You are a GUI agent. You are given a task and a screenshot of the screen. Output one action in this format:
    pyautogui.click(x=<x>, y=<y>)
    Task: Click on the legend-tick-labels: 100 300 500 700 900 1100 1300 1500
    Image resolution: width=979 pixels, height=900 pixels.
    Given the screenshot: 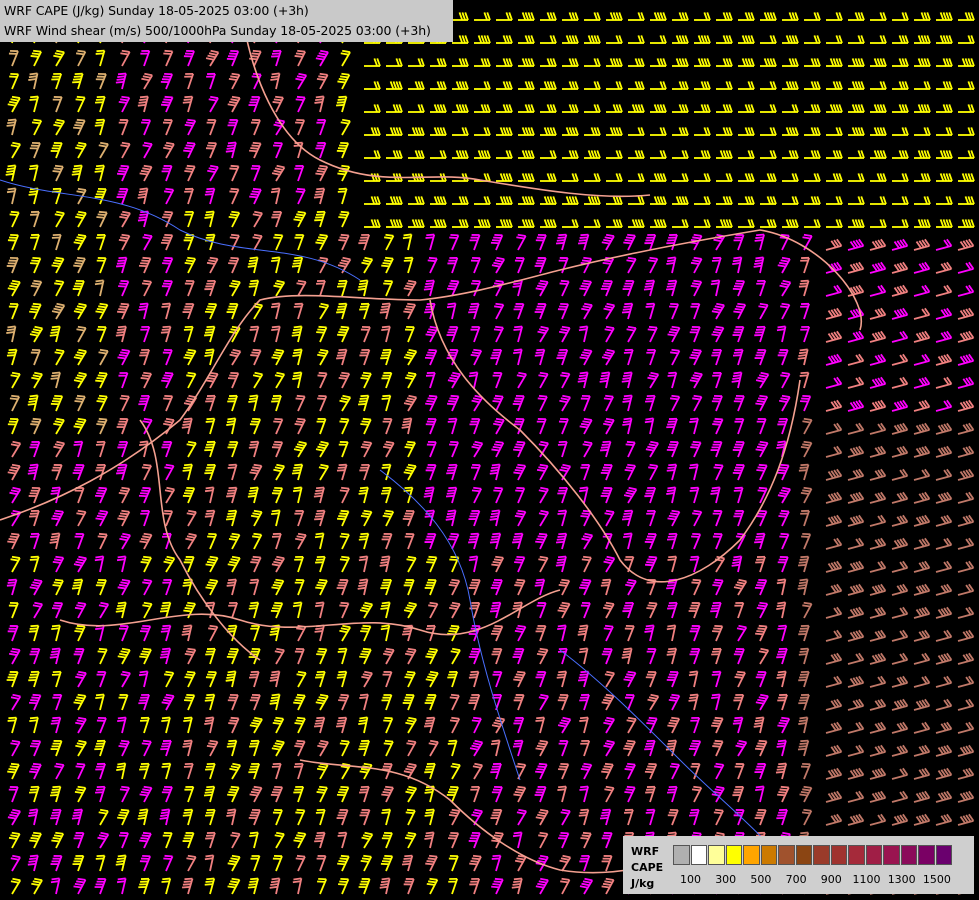 What is the action you would take?
    pyautogui.click(x=823, y=880)
    